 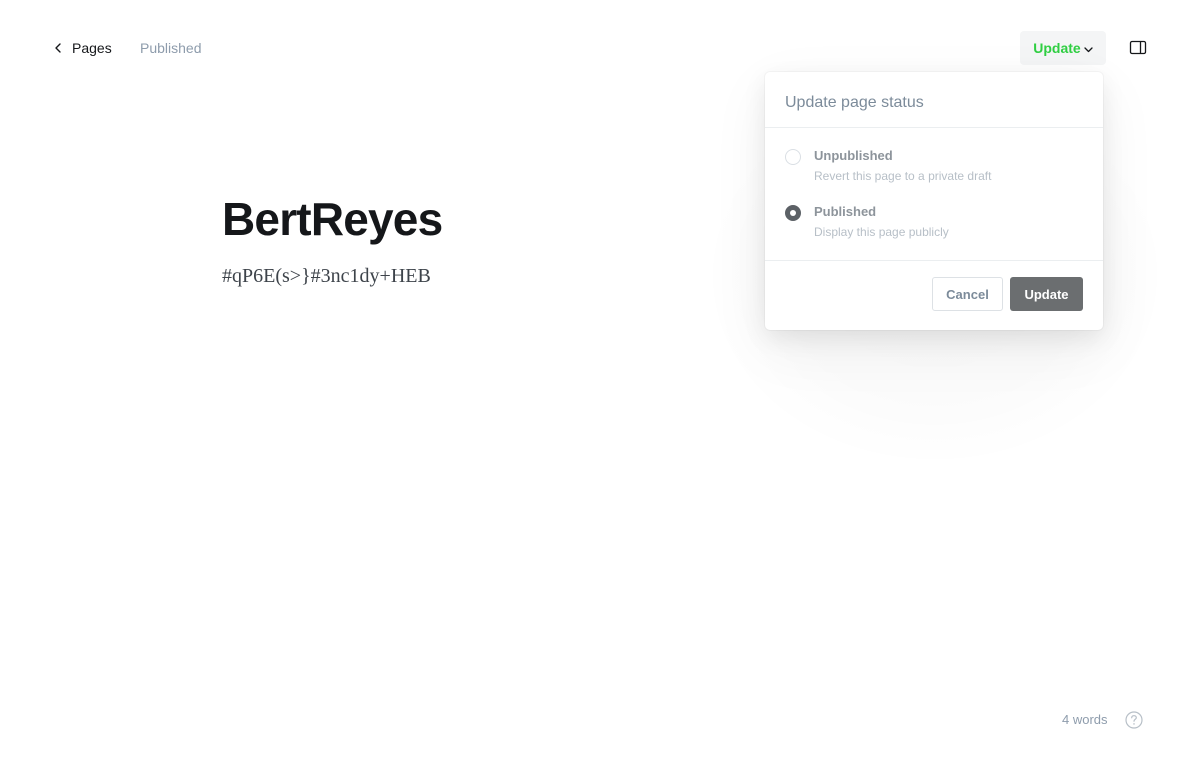 What do you see at coordinates (793, 157) in the screenshot?
I see `unpublished-radio` at bounding box center [793, 157].